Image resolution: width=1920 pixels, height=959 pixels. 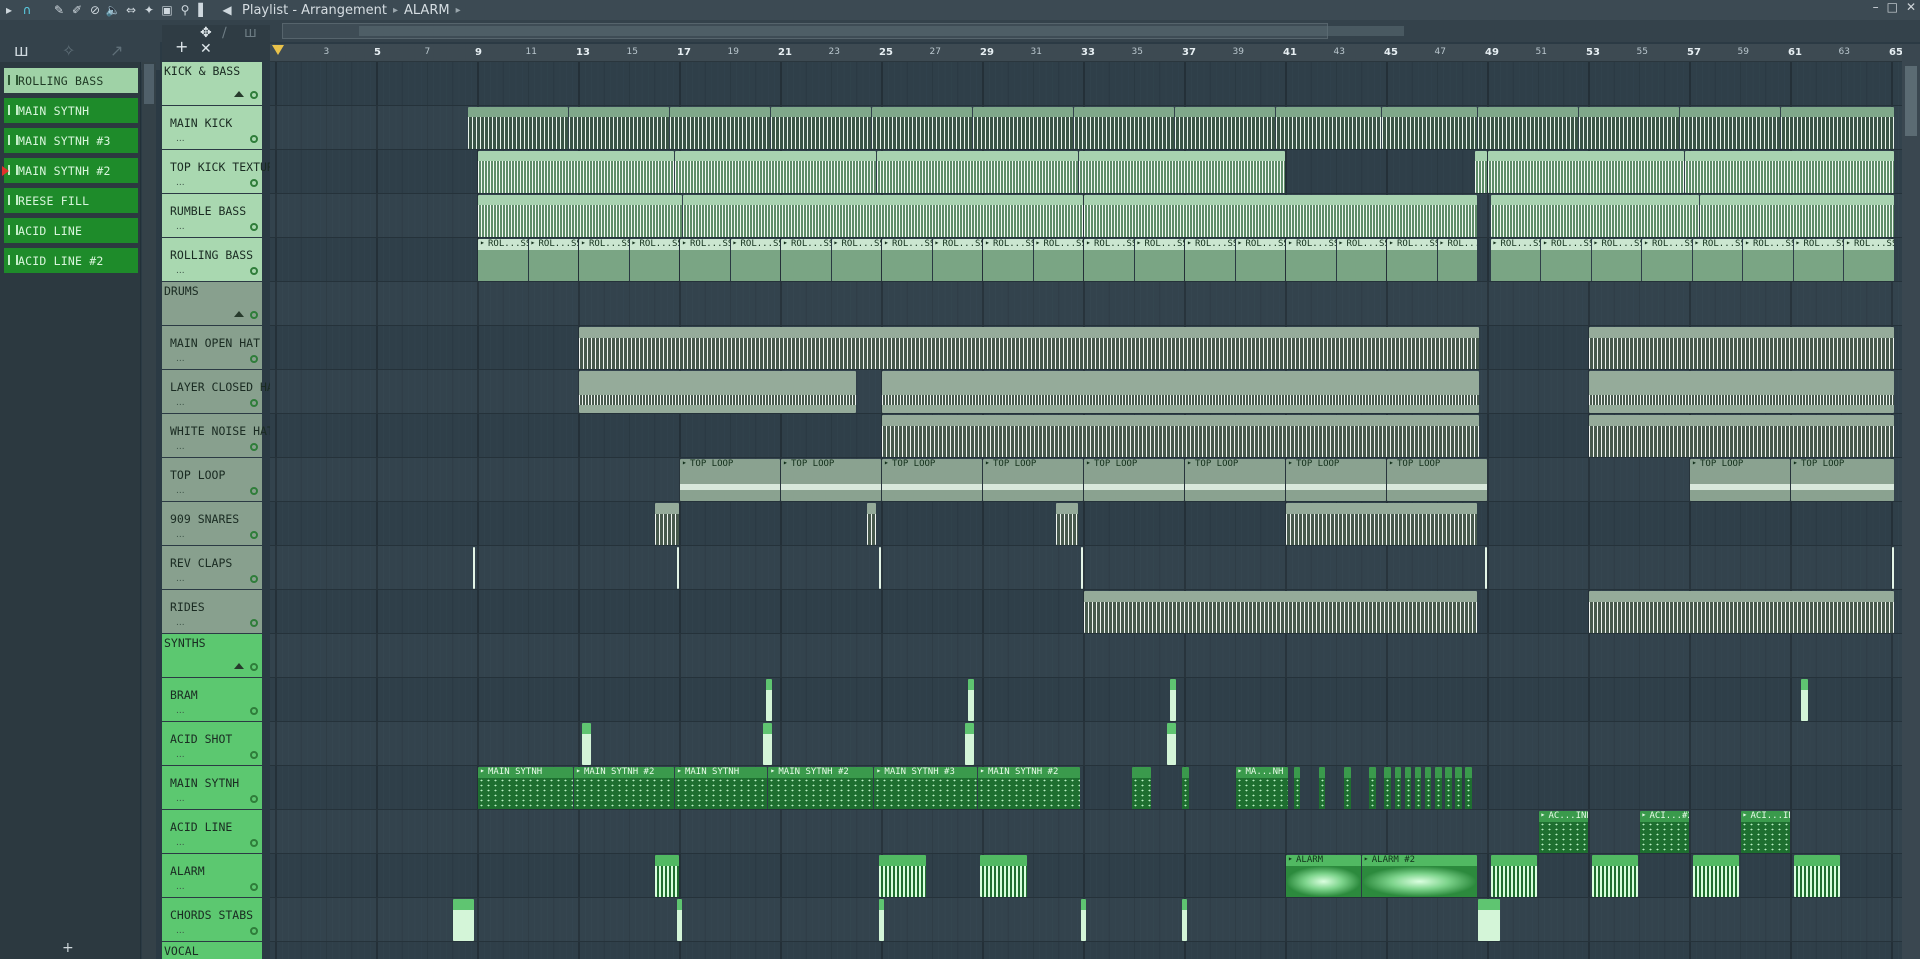 What do you see at coordinates (95, 10) in the screenshot?
I see `delete-tool-icon: ⊘` at bounding box center [95, 10].